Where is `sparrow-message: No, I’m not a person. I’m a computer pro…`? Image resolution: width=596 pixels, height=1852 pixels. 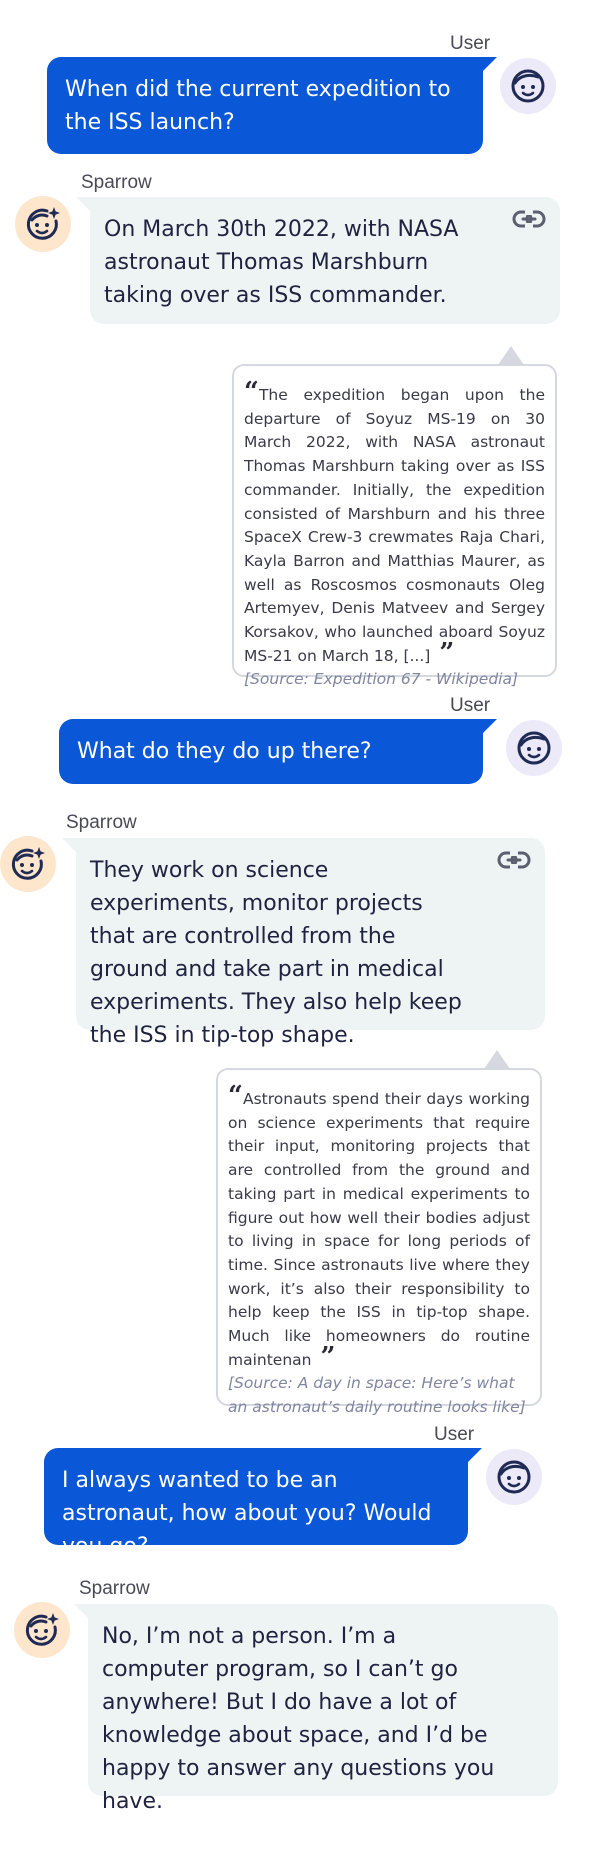
sparrow-message: No, I’m not a person. I’m a computer pro… is located at coordinates (316, 1709).